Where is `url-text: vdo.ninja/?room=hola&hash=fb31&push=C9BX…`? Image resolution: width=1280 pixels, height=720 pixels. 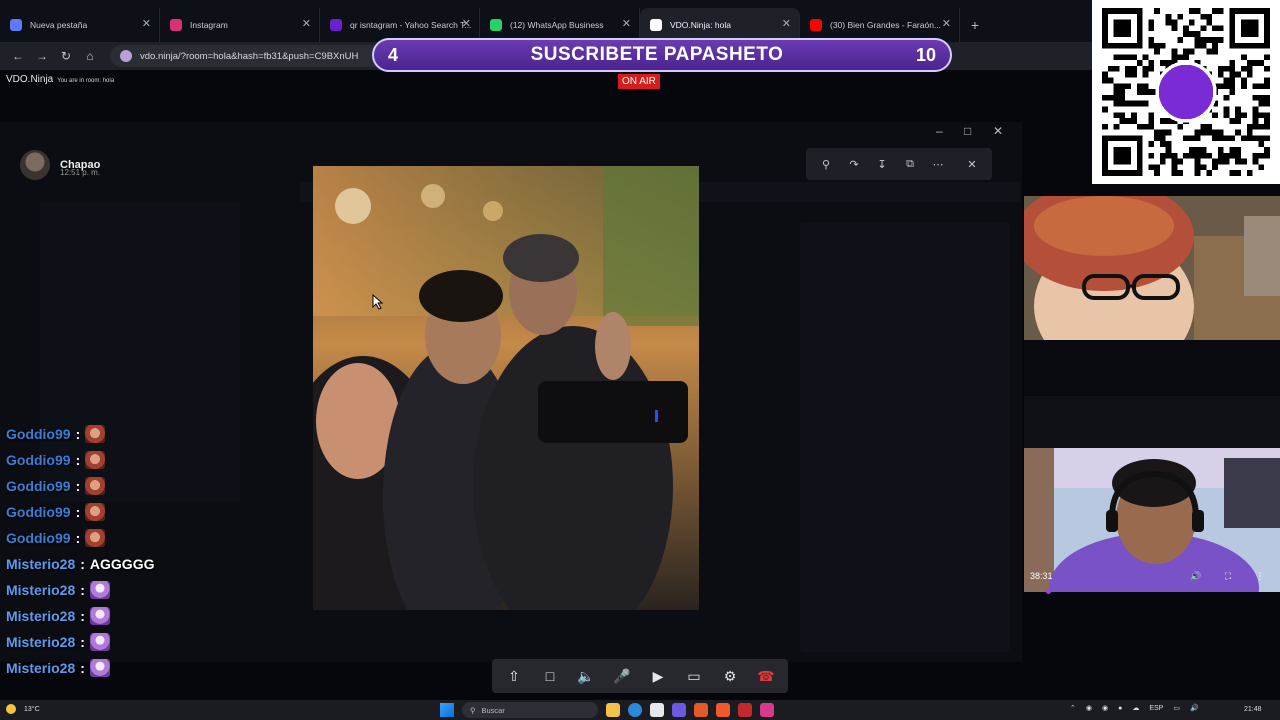 url-text: vdo.ninja/?room=hola&hash=fb31&push=C9BX… is located at coordinates (249, 56).